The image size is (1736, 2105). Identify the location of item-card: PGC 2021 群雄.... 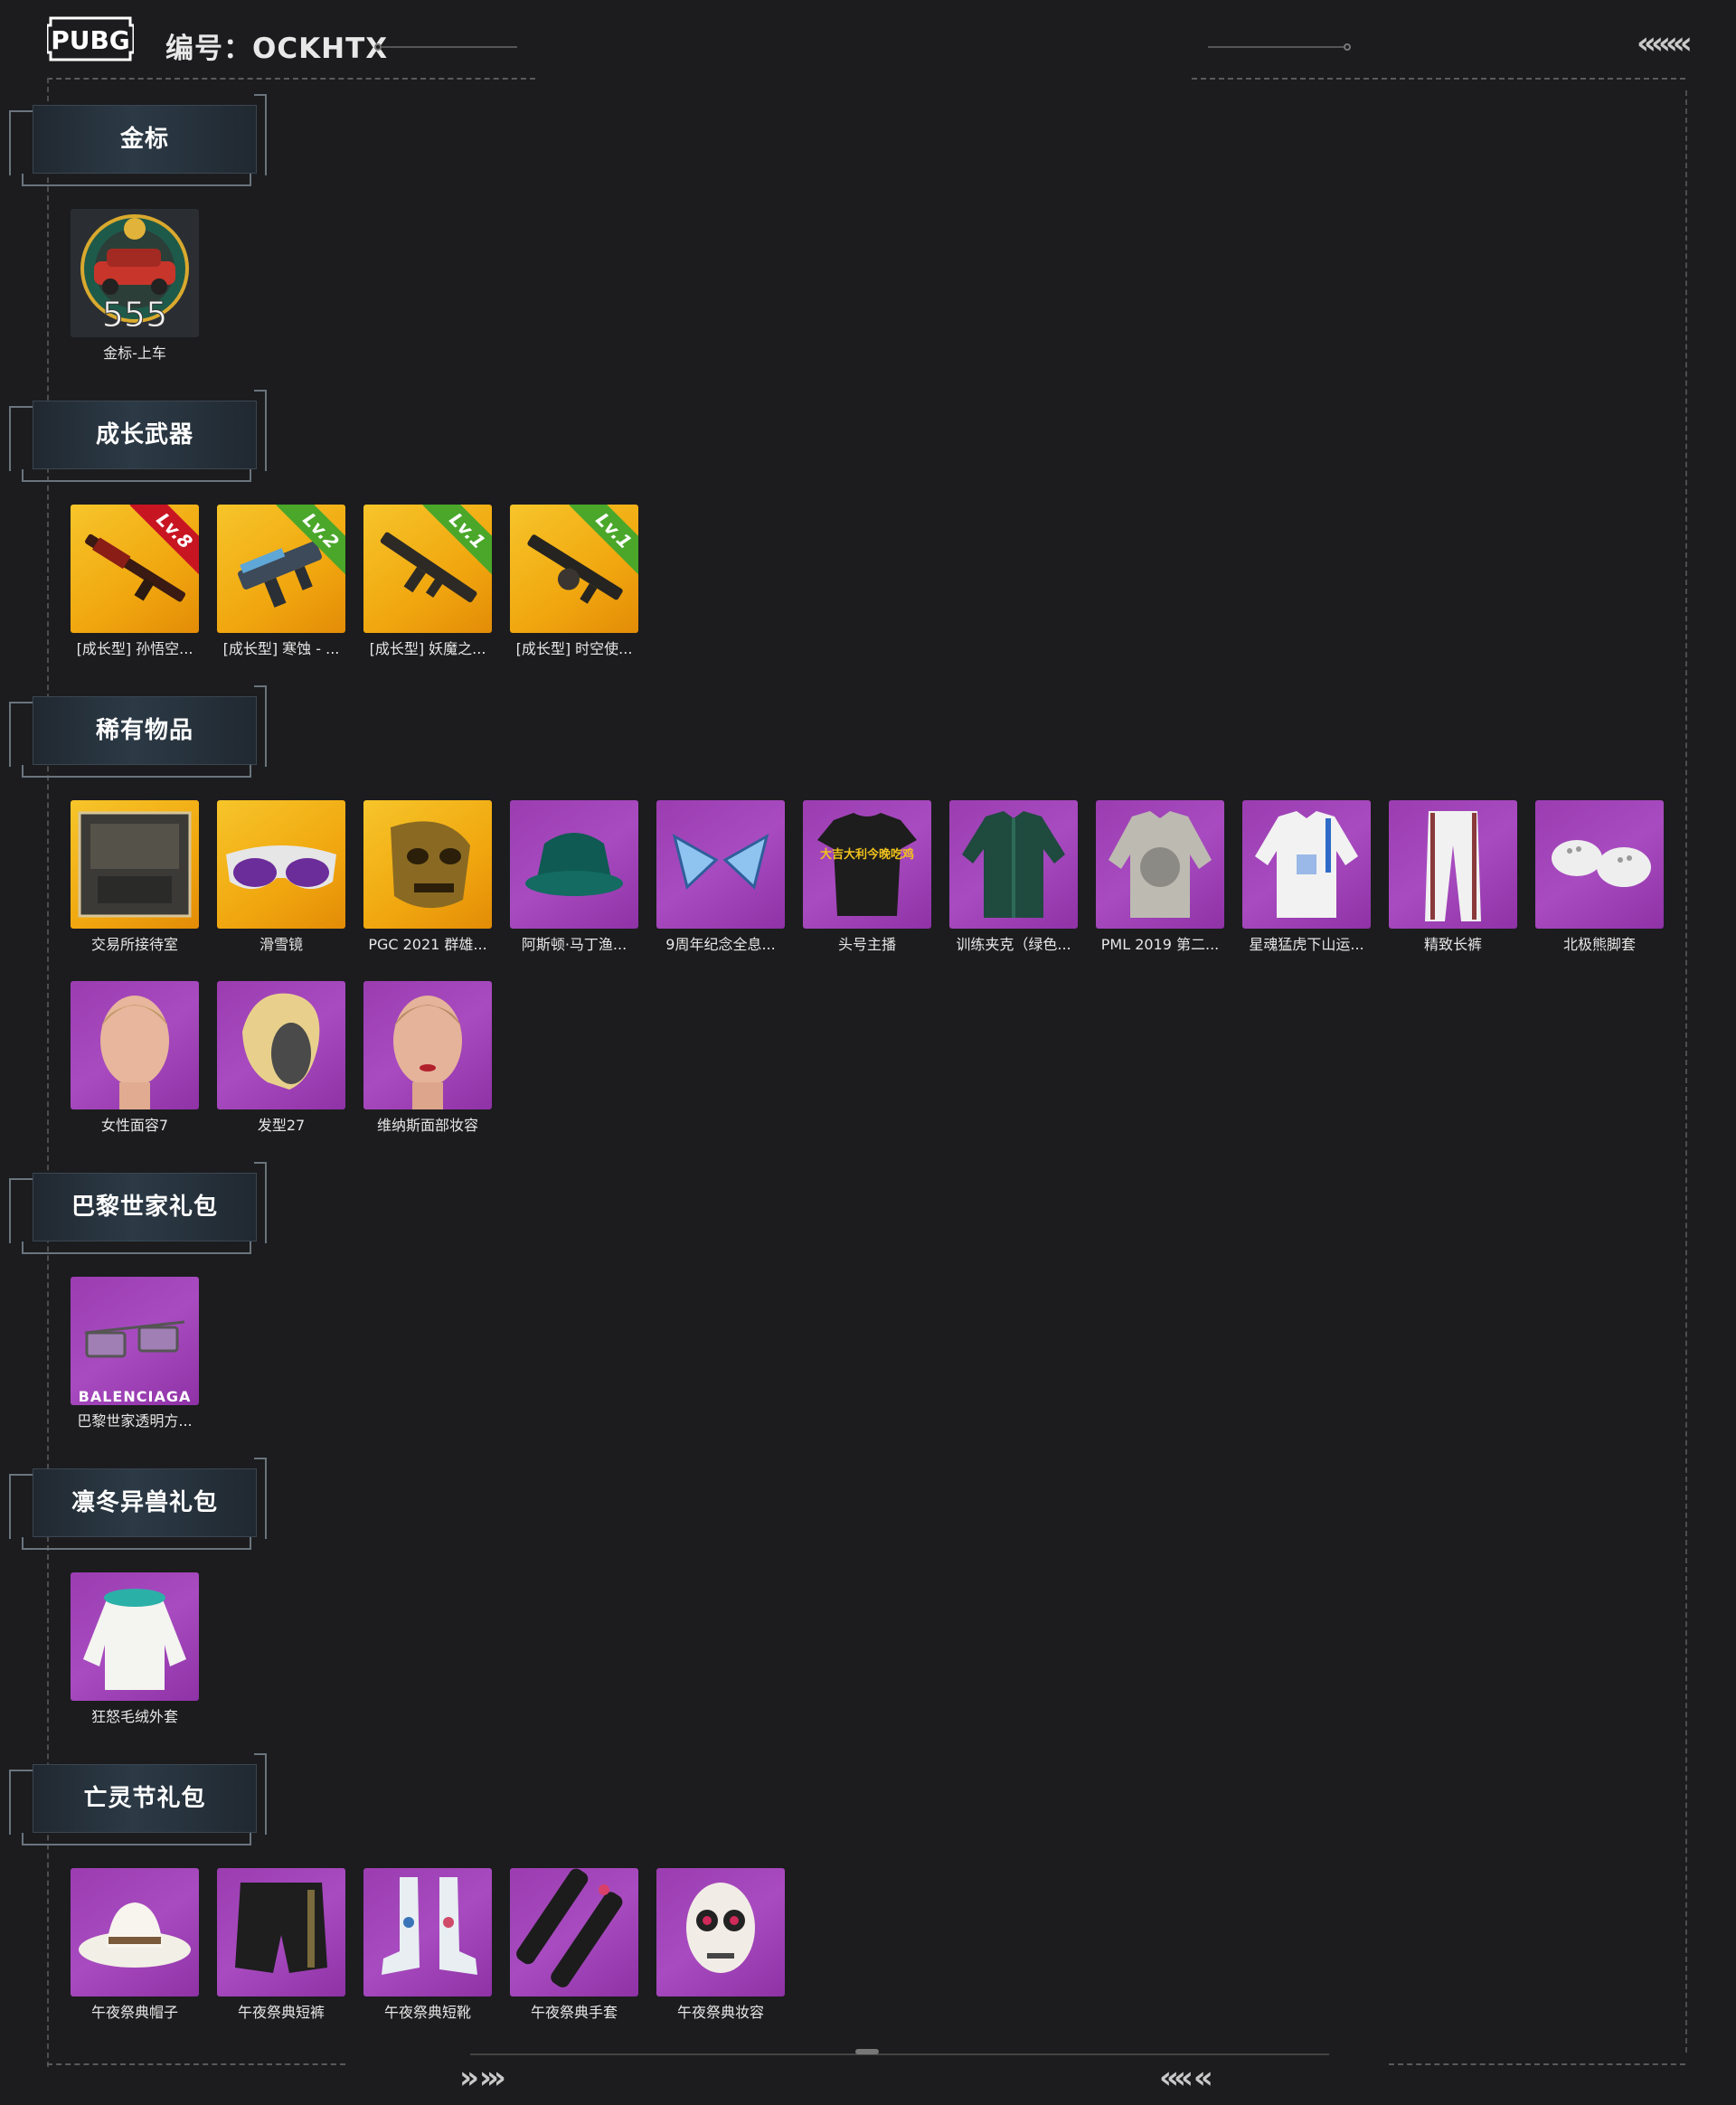
(428, 877).